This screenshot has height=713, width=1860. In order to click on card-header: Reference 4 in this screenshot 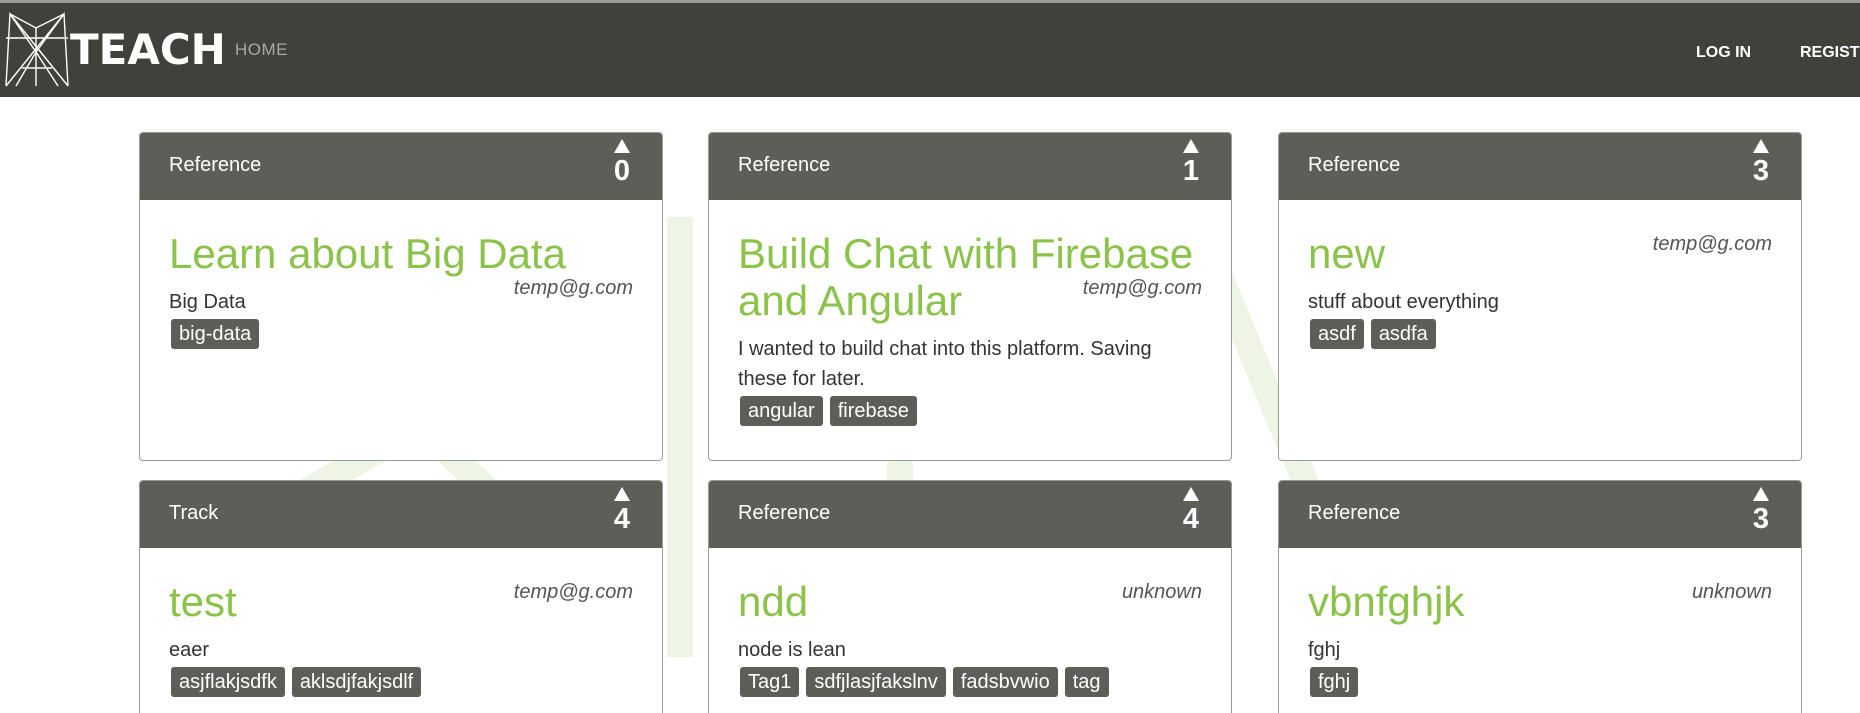, I will do `click(970, 514)`.